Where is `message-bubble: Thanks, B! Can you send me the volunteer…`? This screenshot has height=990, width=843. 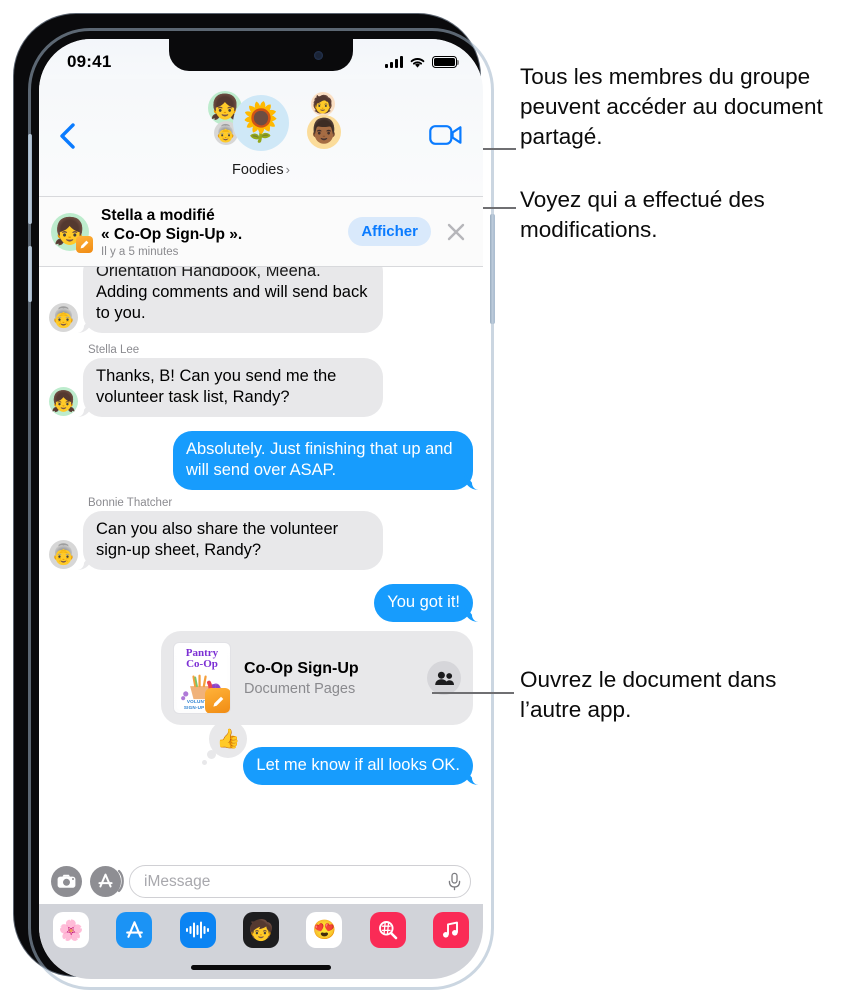
message-bubble: Thanks, B! Can you send me the volunteer… is located at coordinates (230, 387).